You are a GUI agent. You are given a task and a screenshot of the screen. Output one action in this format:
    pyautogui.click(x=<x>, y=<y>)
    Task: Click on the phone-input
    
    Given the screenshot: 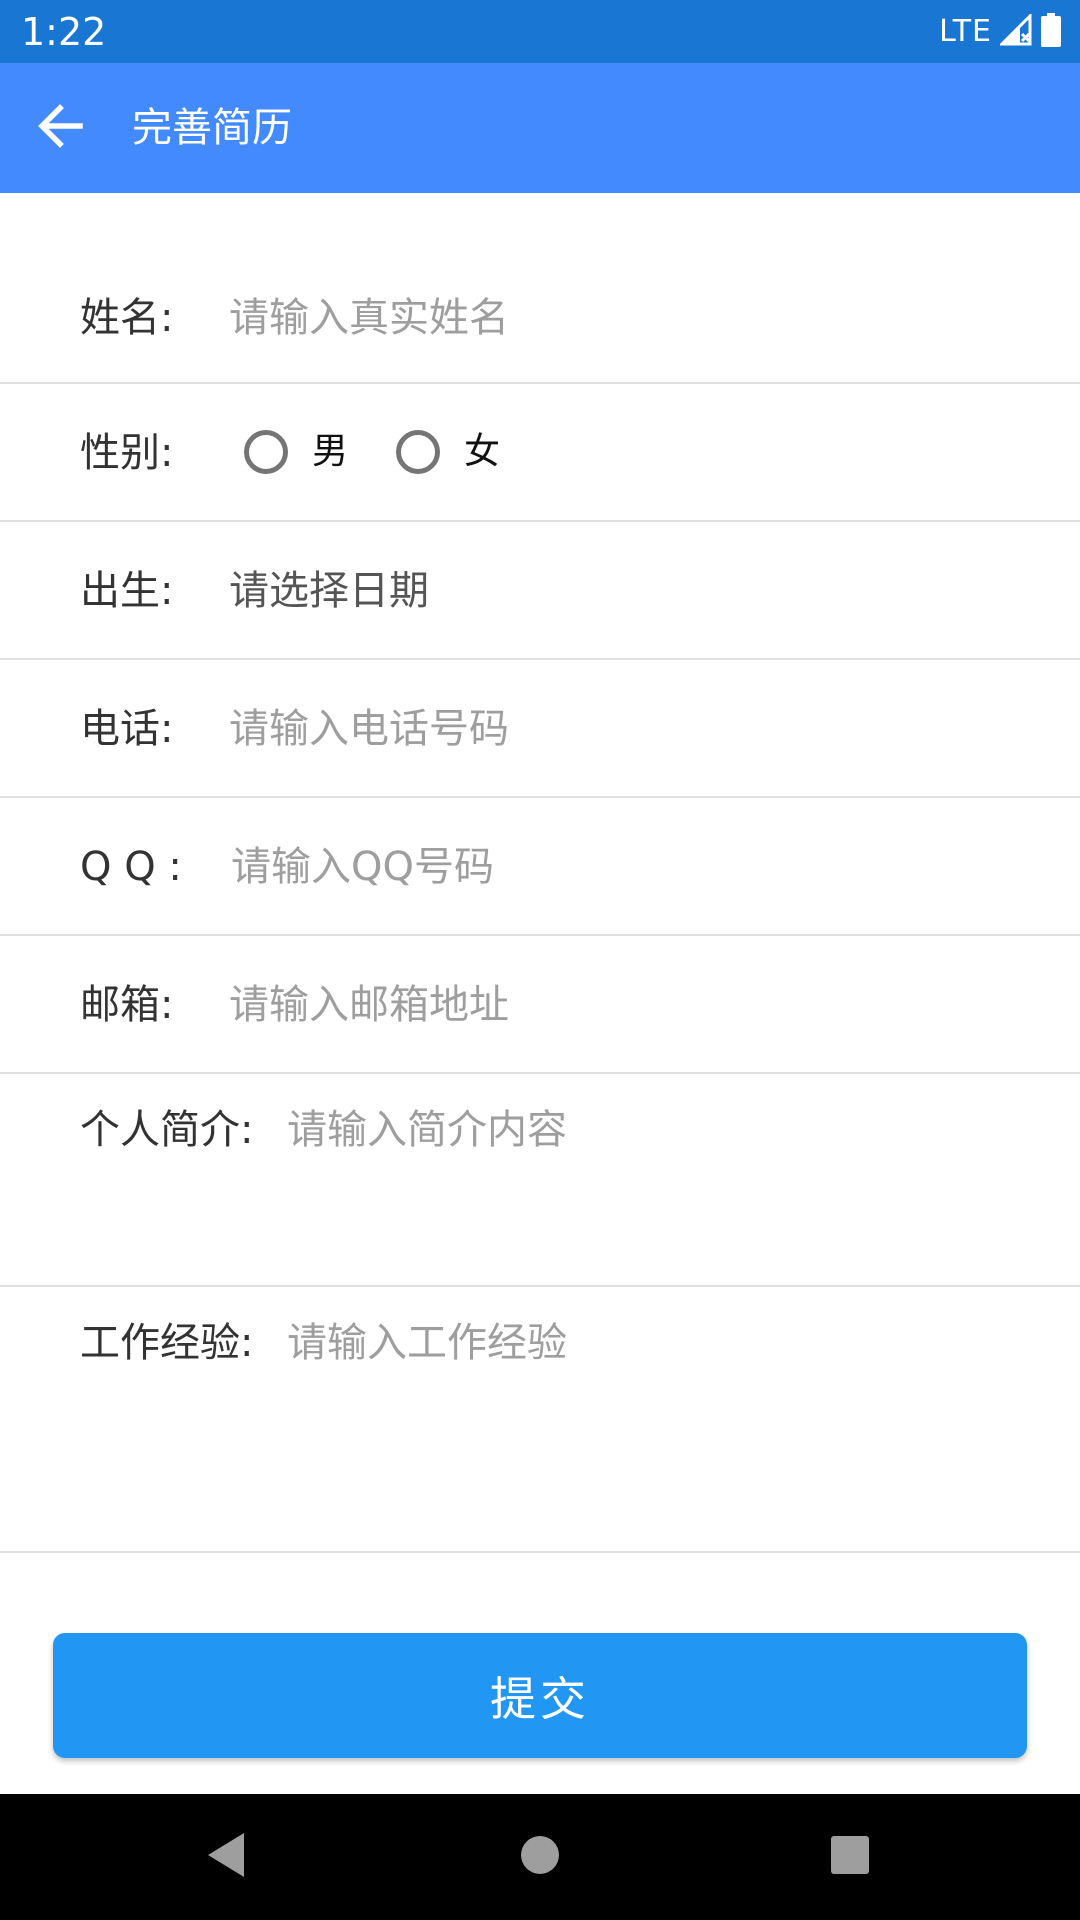 What is the action you would take?
    pyautogui.click(x=629, y=729)
    